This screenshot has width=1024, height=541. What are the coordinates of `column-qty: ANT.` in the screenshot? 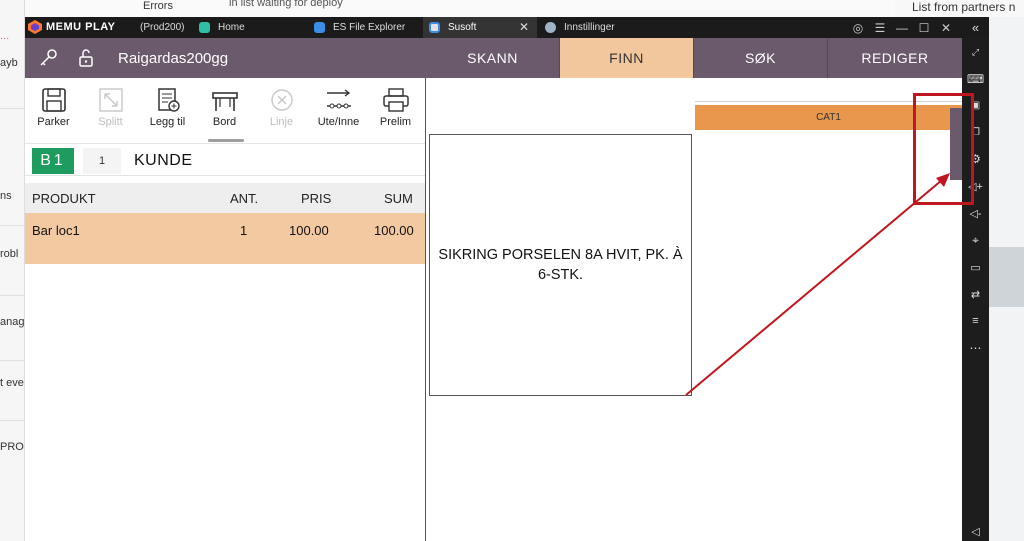 It's located at (244, 198).